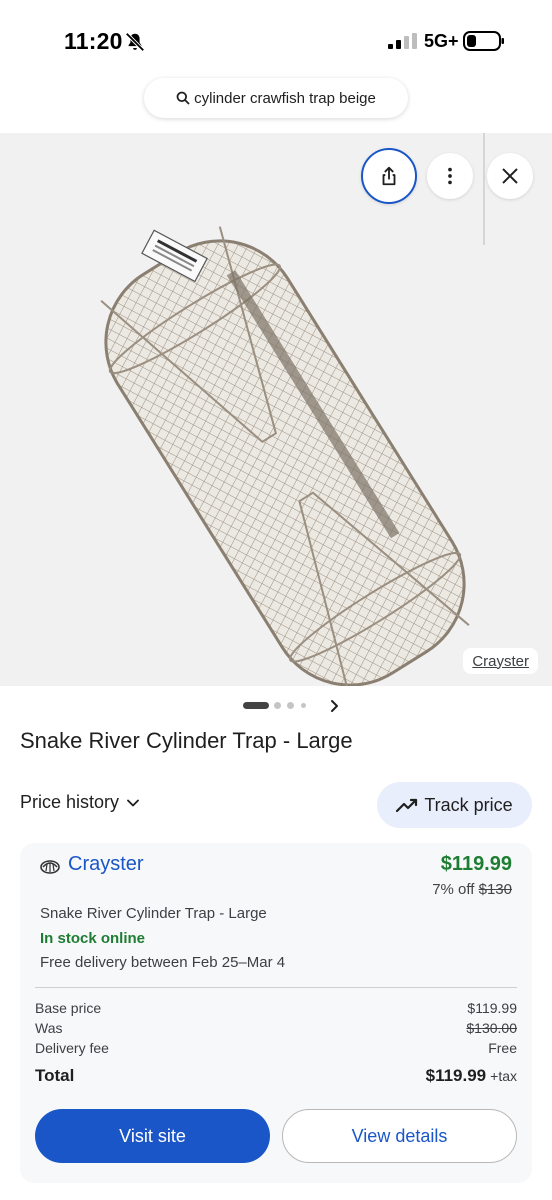 The image size is (552, 1200). What do you see at coordinates (441, 41) in the screenshot?
I see `network-label: 5G+` at bounding box center [441, 41].